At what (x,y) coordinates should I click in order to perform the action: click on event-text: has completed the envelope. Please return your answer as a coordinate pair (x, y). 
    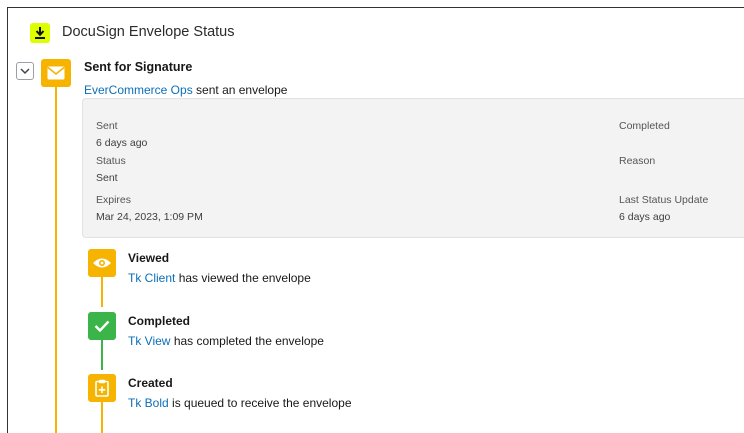
    Looking at the image, I should click on (248, 341).